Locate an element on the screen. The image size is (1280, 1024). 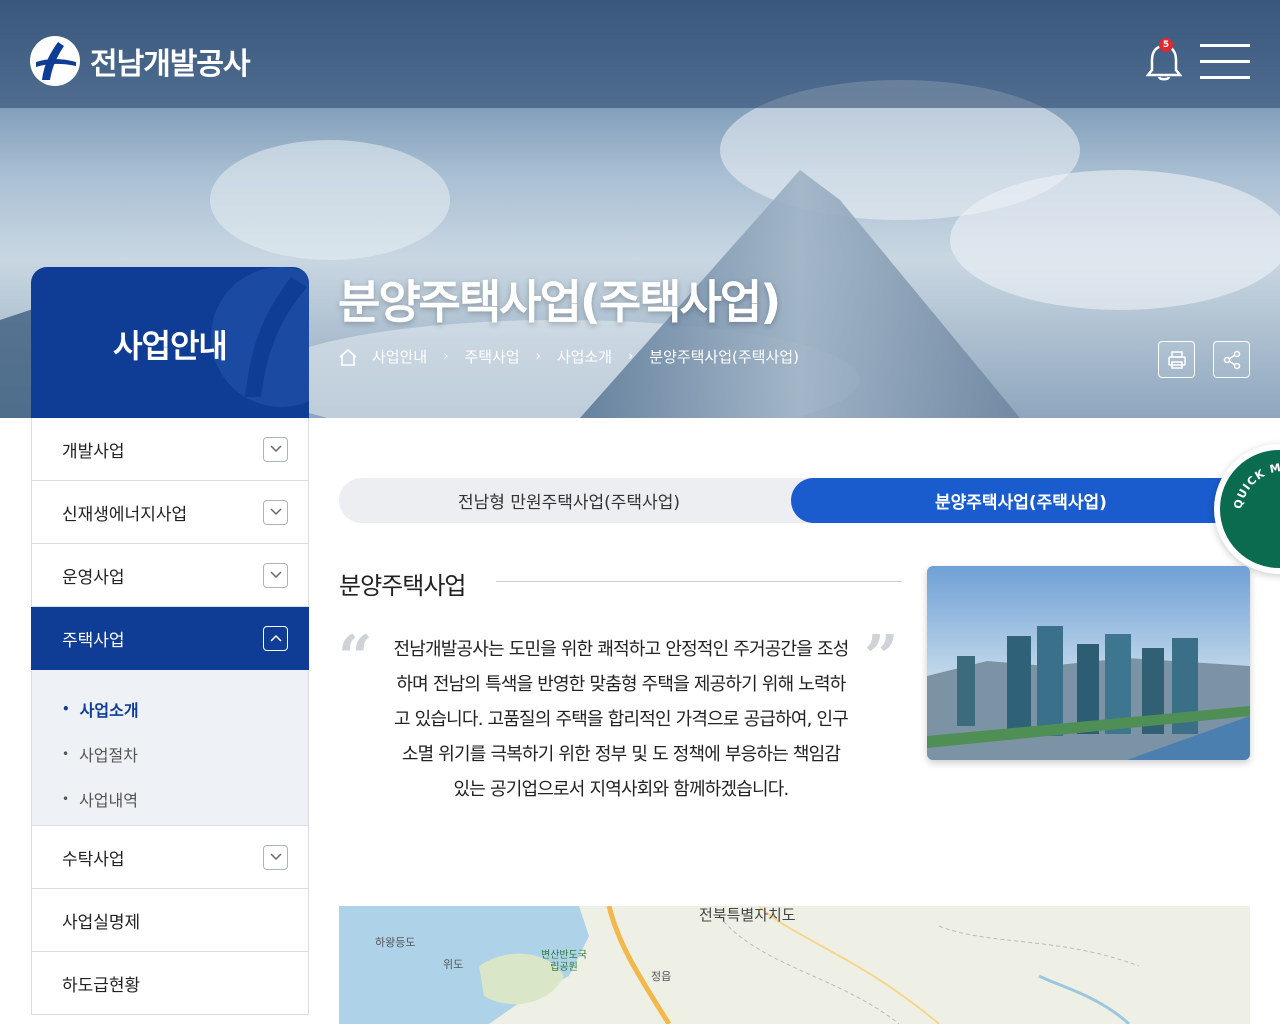
sidebar-item-housing: 주택사업 is located at coordinates (170, 638).